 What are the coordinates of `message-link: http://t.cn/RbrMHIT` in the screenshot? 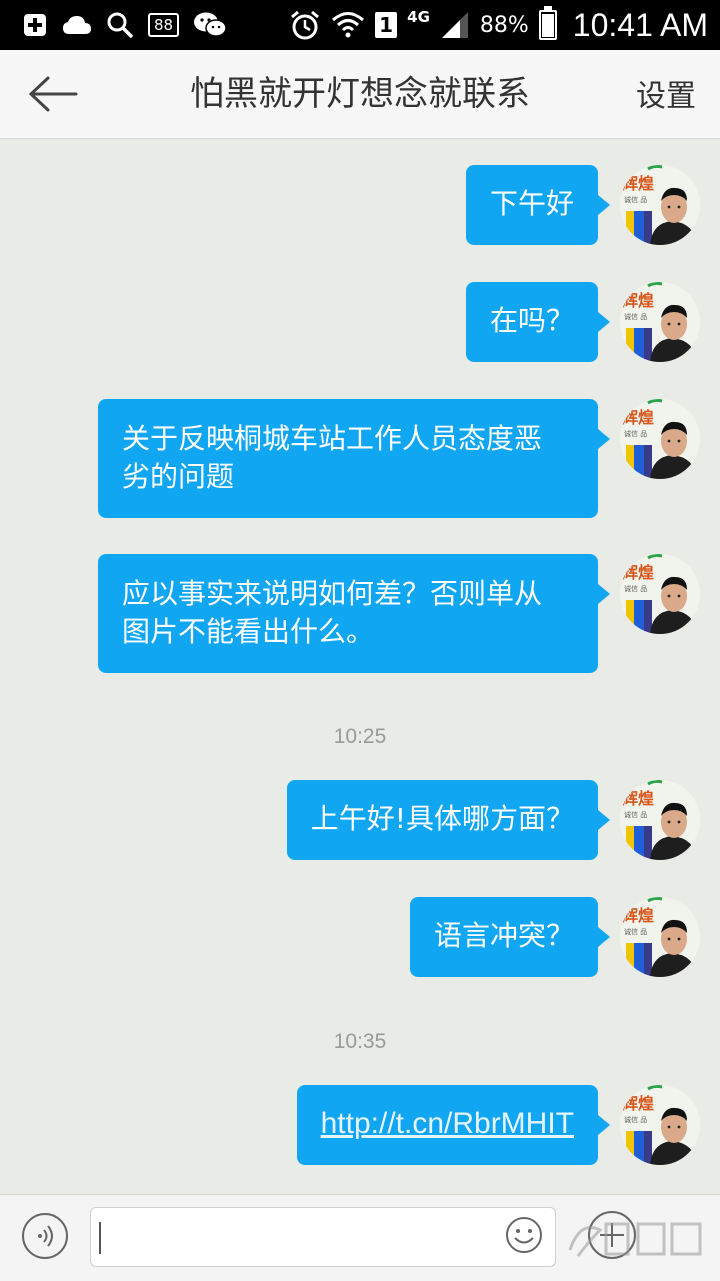 It's located at (453, 1125).